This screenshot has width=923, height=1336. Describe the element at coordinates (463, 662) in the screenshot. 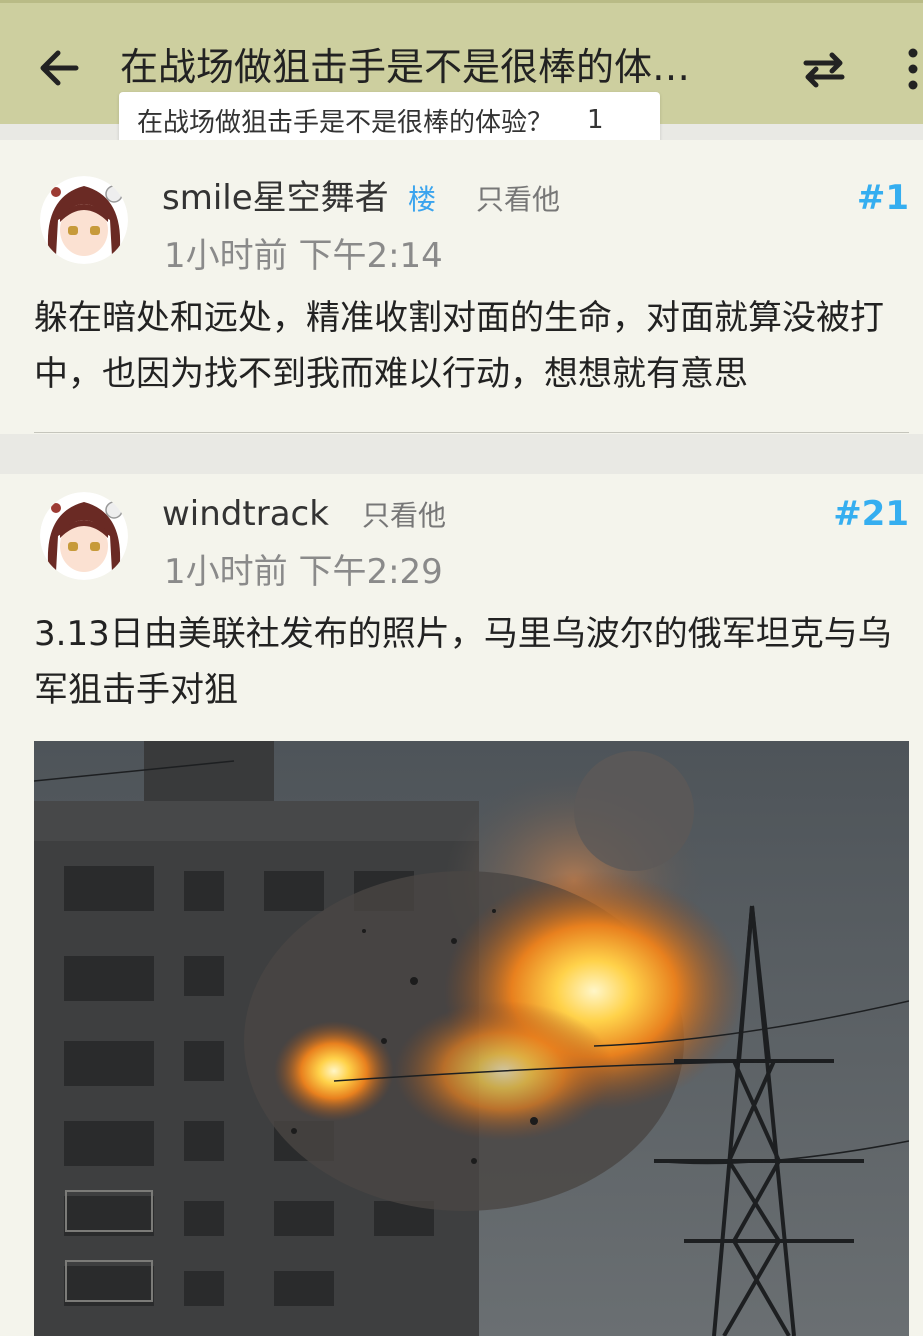

I see `post-content: 3.13日由美联社发布的照片，马里乌波尔的俄军坦克与乌军狙击手对狙` at that location.